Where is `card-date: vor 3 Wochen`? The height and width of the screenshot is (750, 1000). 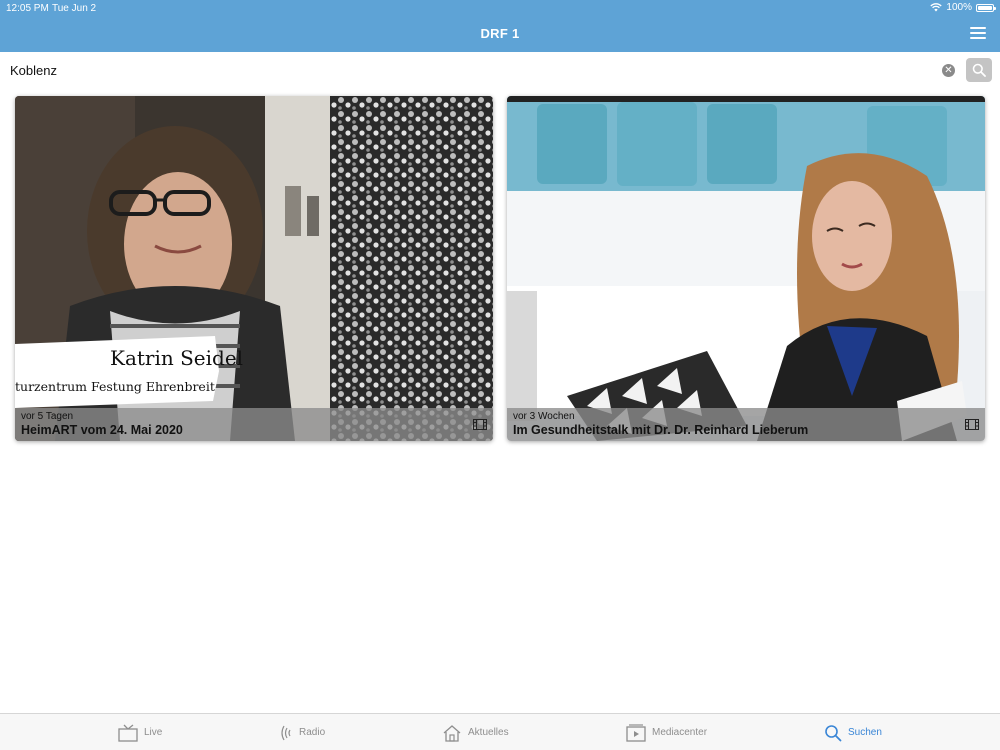
card-date: vor 3 Wochen is located at coordinates (544, 416).